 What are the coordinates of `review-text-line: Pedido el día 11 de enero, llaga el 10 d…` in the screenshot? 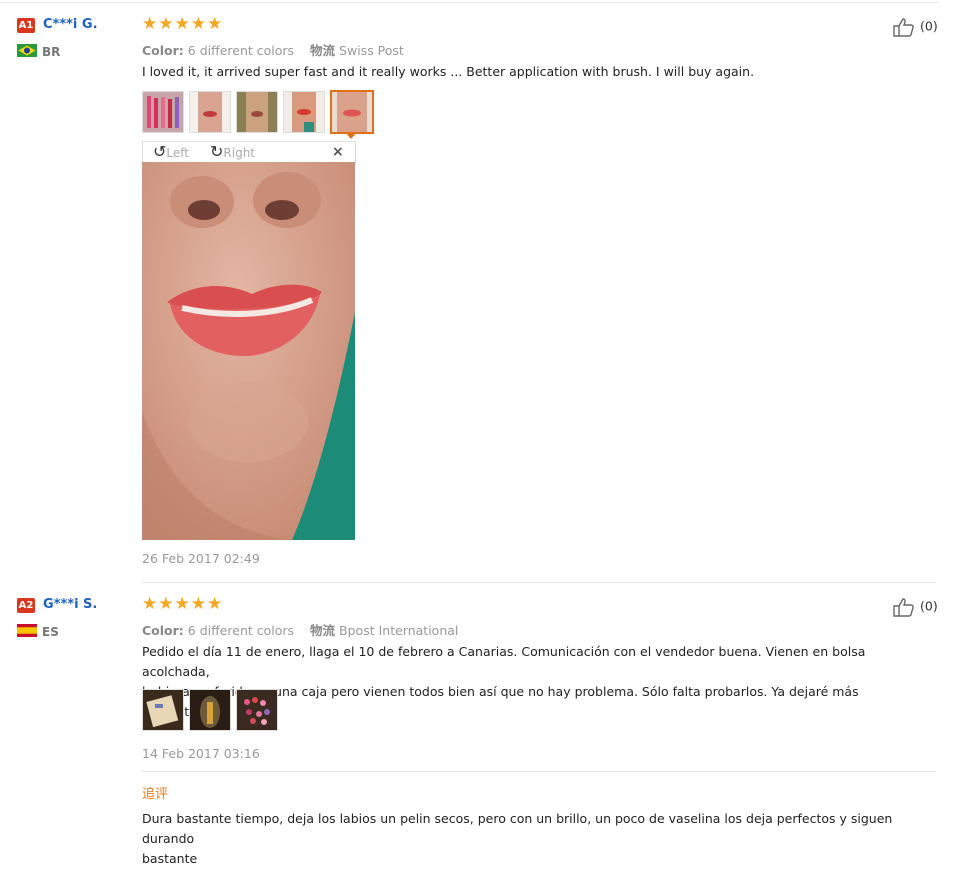 It's located at (504, 661).